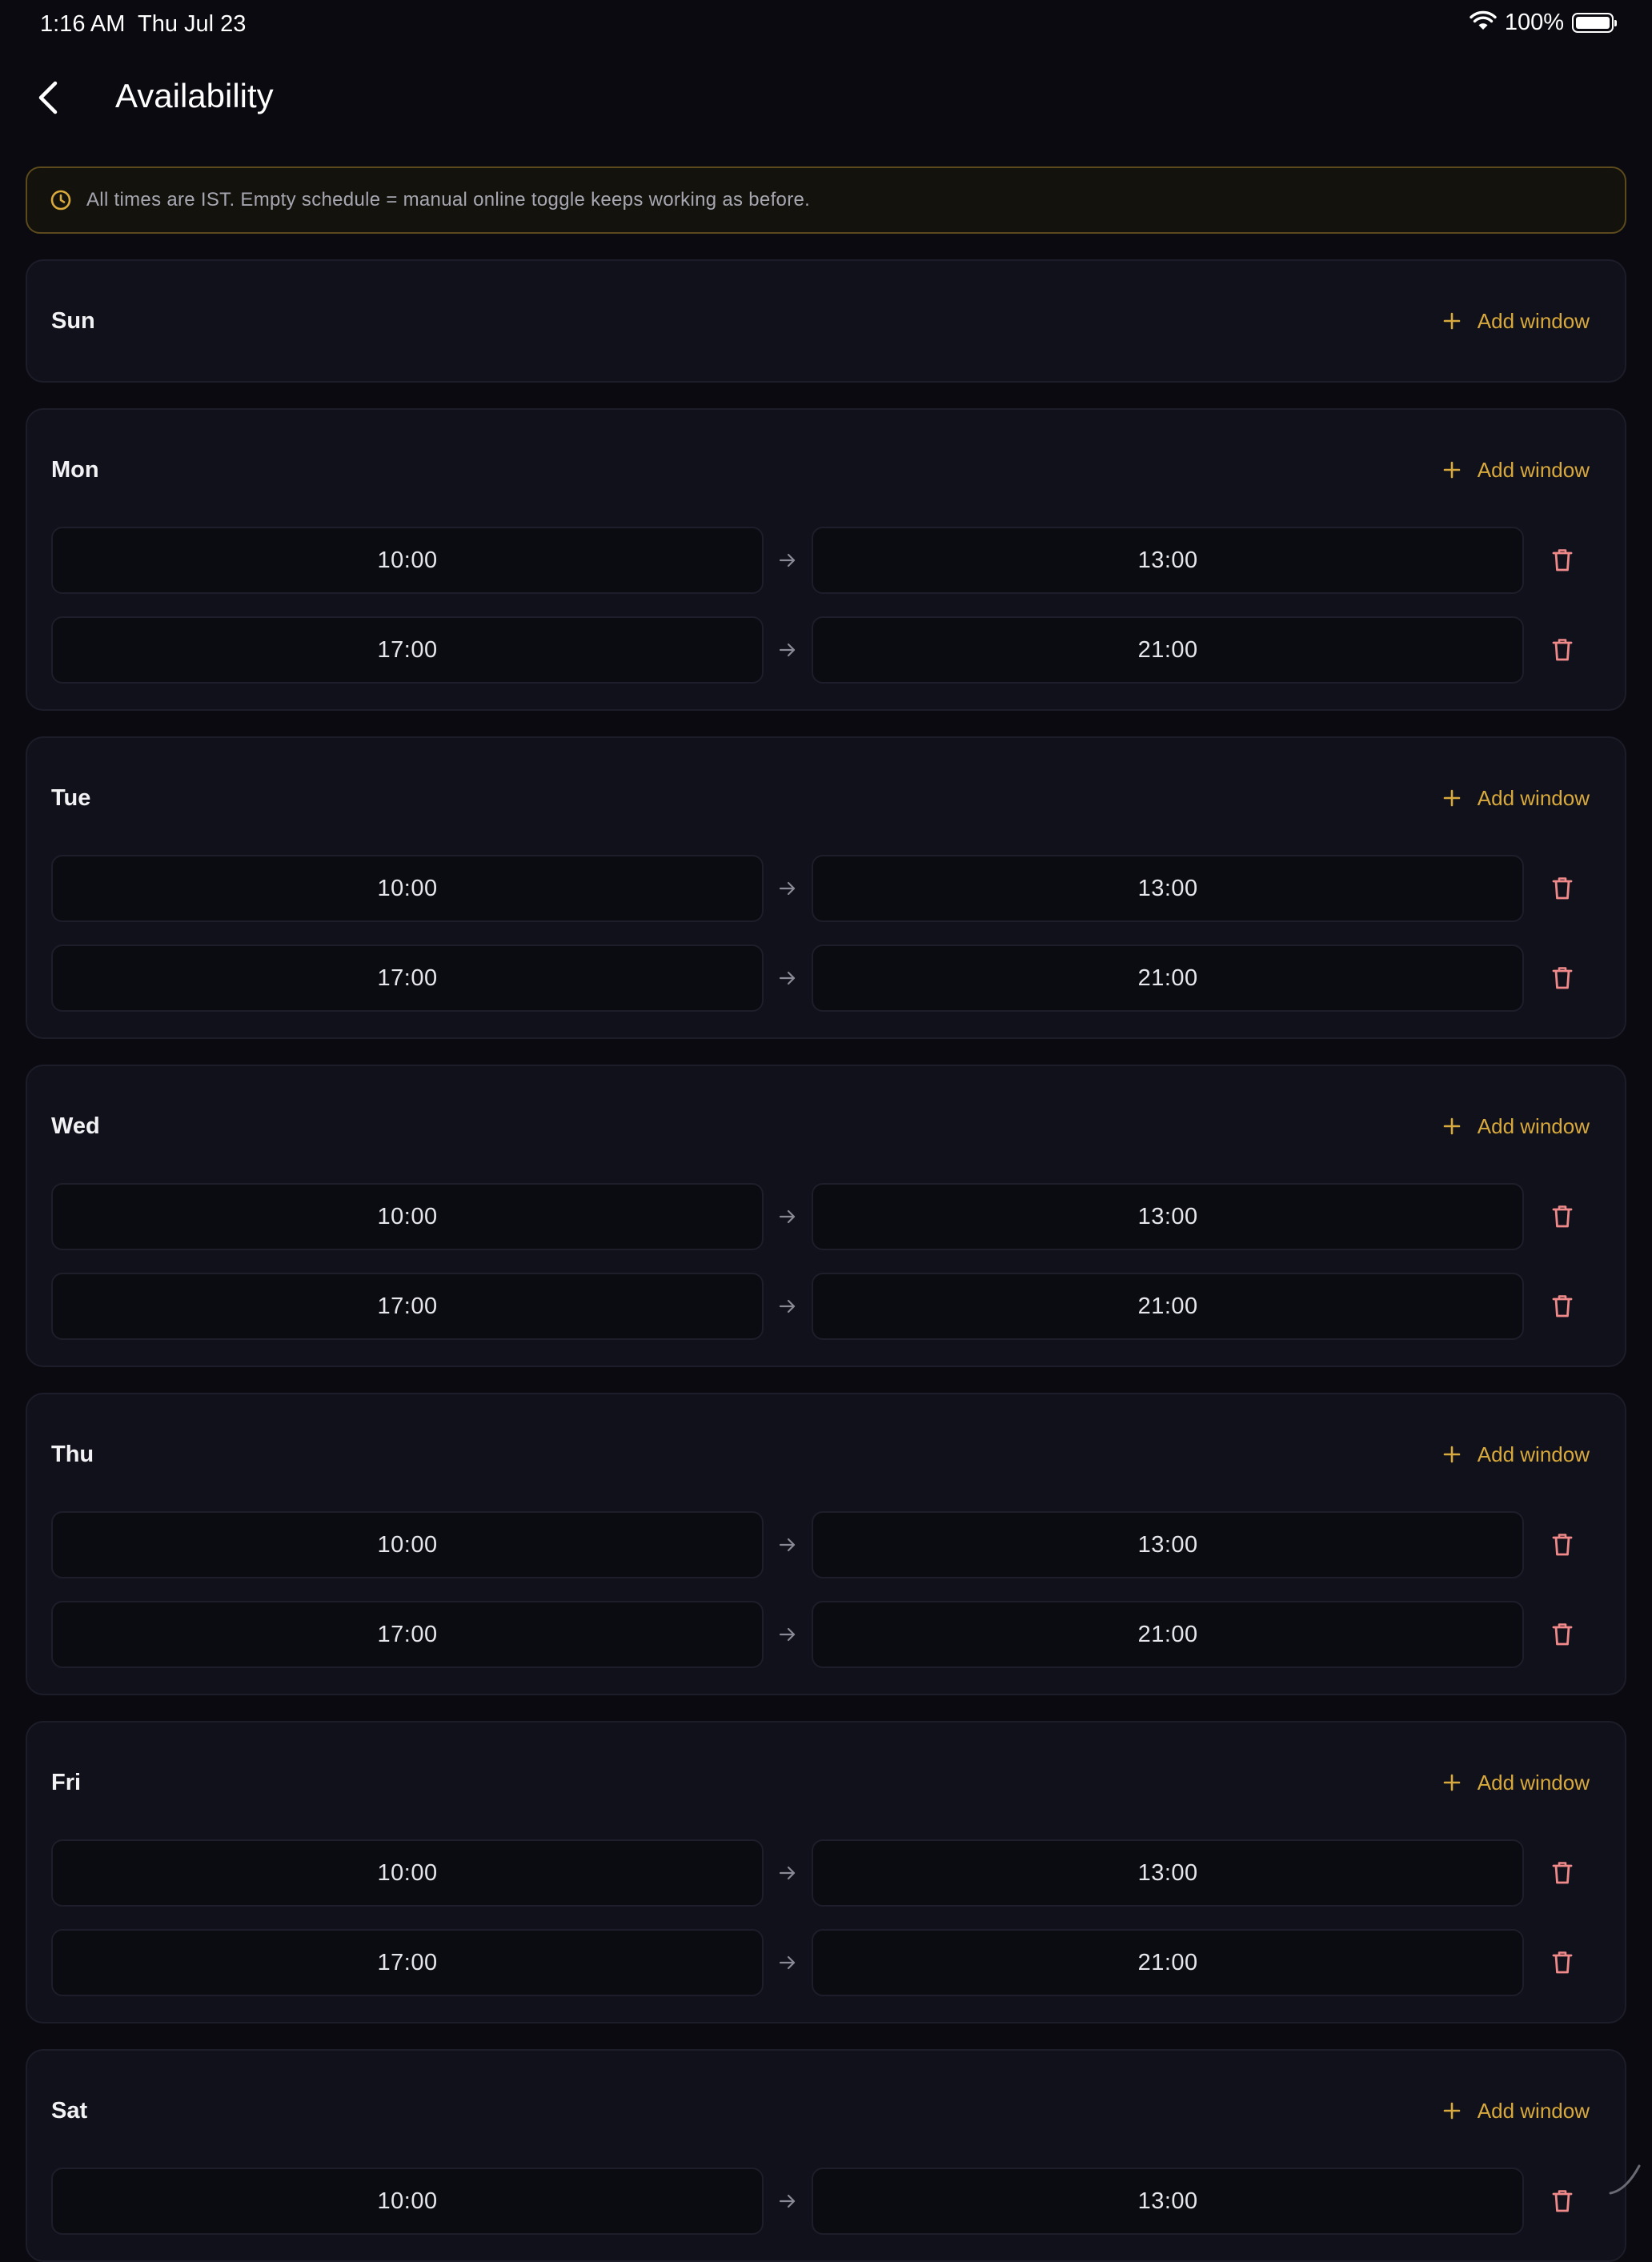  Describe the element at coordinates (826, 1783) in the screenshot. I see `day-header: Fri Add window` at that location.